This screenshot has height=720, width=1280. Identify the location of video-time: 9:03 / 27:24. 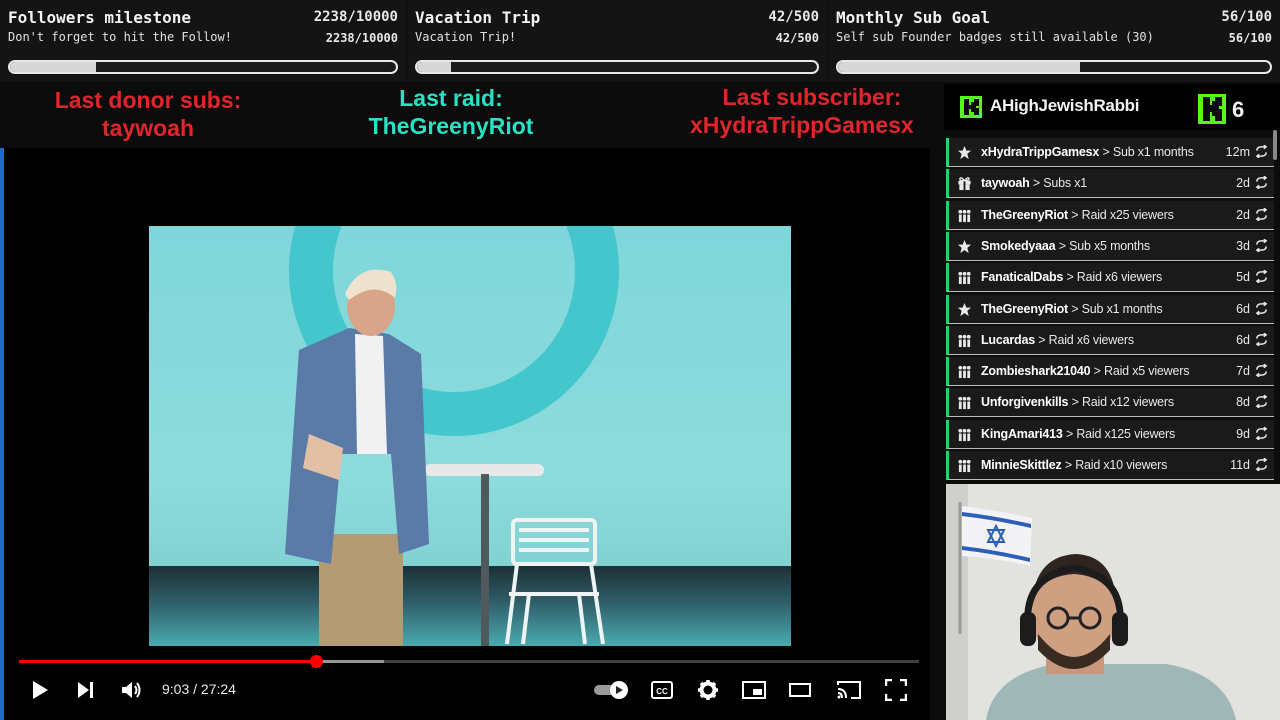
(199, 689).